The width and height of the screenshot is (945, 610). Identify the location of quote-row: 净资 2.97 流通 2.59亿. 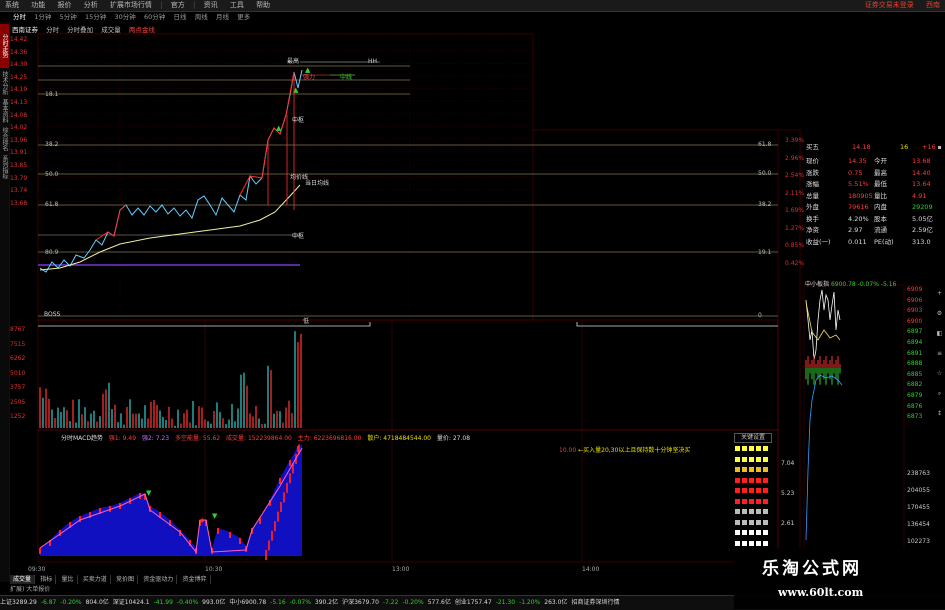
(868, 230).